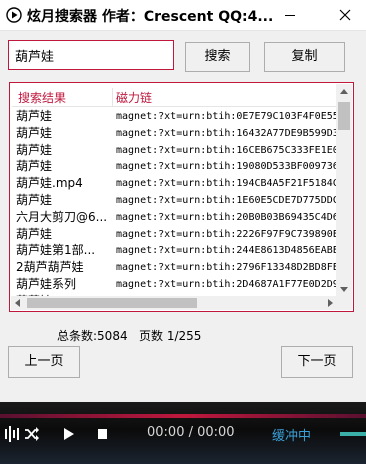  What do you see at coordinates (134, 97) in the screenshot?
I see `column-header-magnet: 磁力链` at bounding box center [134, 97].